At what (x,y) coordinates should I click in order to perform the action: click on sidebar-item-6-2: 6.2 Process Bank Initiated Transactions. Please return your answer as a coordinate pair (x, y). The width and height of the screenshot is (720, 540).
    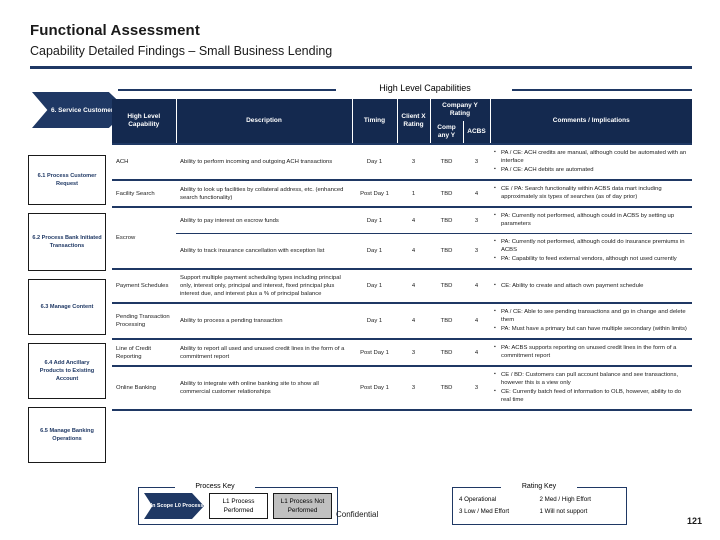
    Looking at the image, I should click on (67, 242).